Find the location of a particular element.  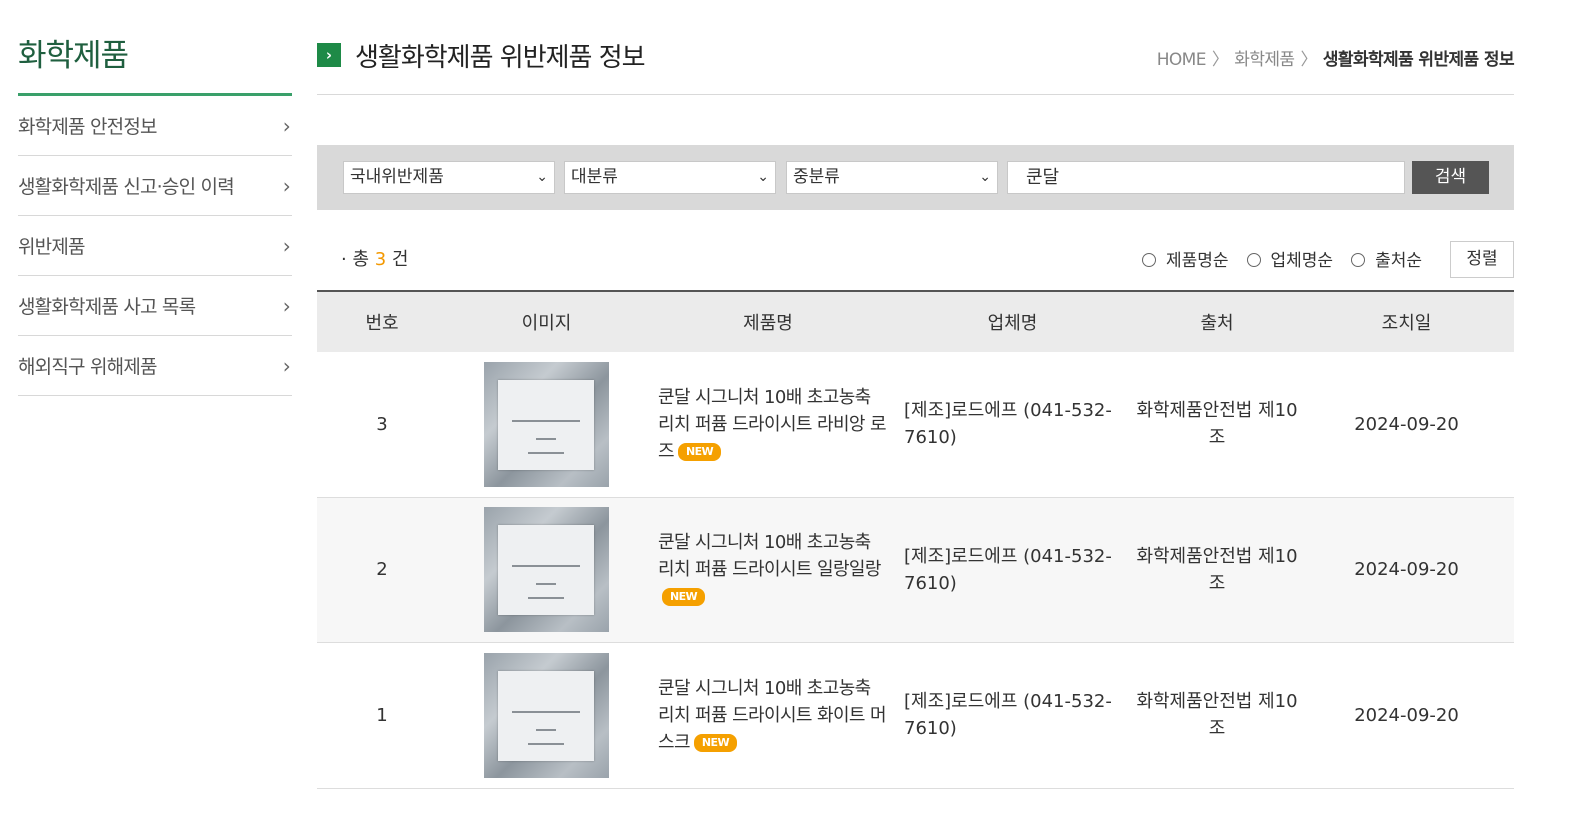

search-button: 검색 is located at coordinates (1450, 177).